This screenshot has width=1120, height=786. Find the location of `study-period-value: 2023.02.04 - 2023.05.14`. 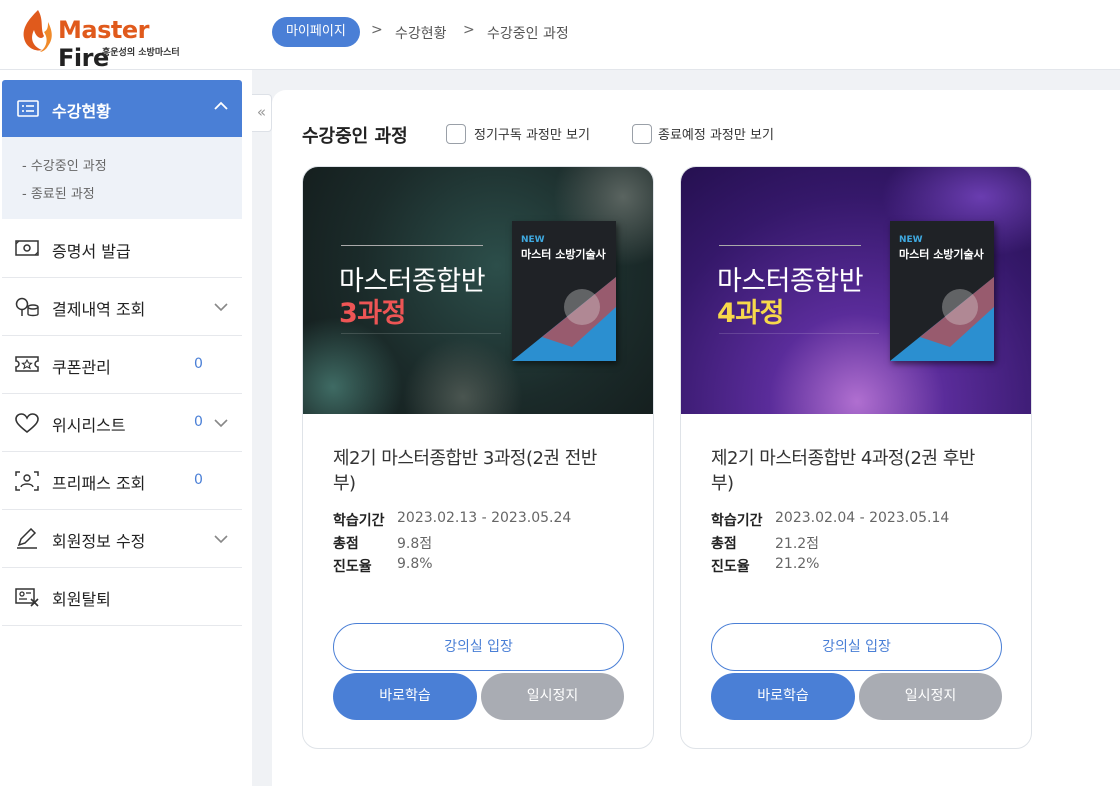

study-period-value: 2023.02.04 - 2023.05.14 is located at coordinates (862, 518).